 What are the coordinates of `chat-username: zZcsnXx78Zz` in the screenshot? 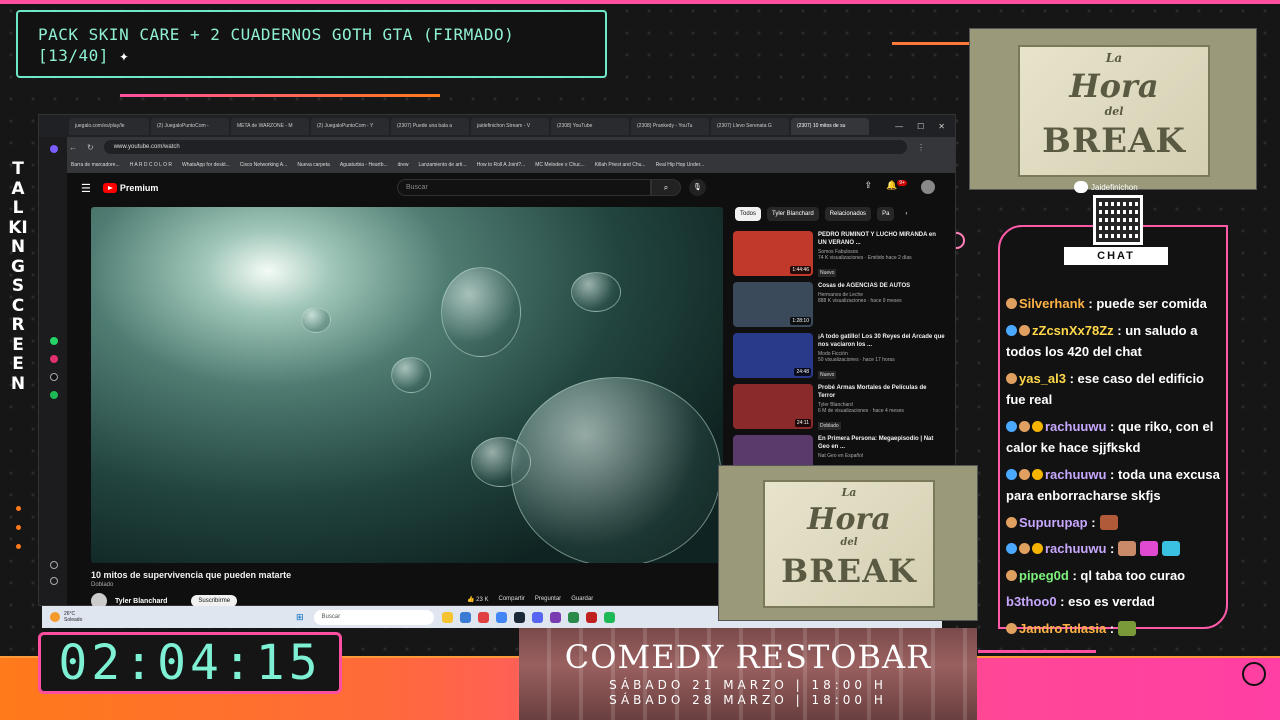 It's located at (1073, 330).